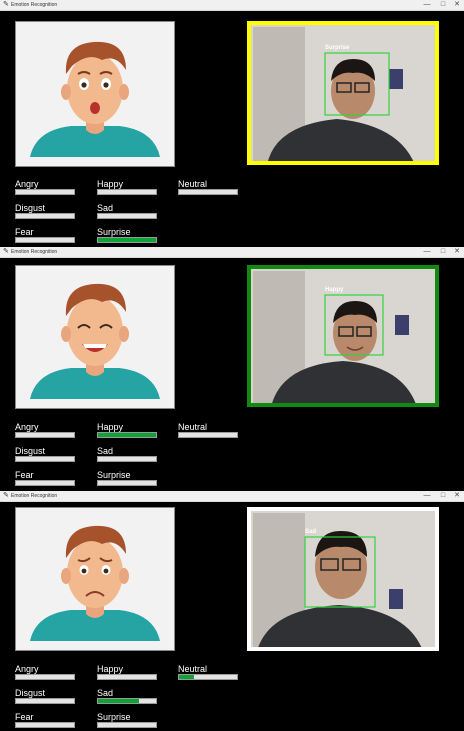 This screenshot has height=731, width=464. I want to click on webcam-feed-happy: Happy, so click(343, 336).